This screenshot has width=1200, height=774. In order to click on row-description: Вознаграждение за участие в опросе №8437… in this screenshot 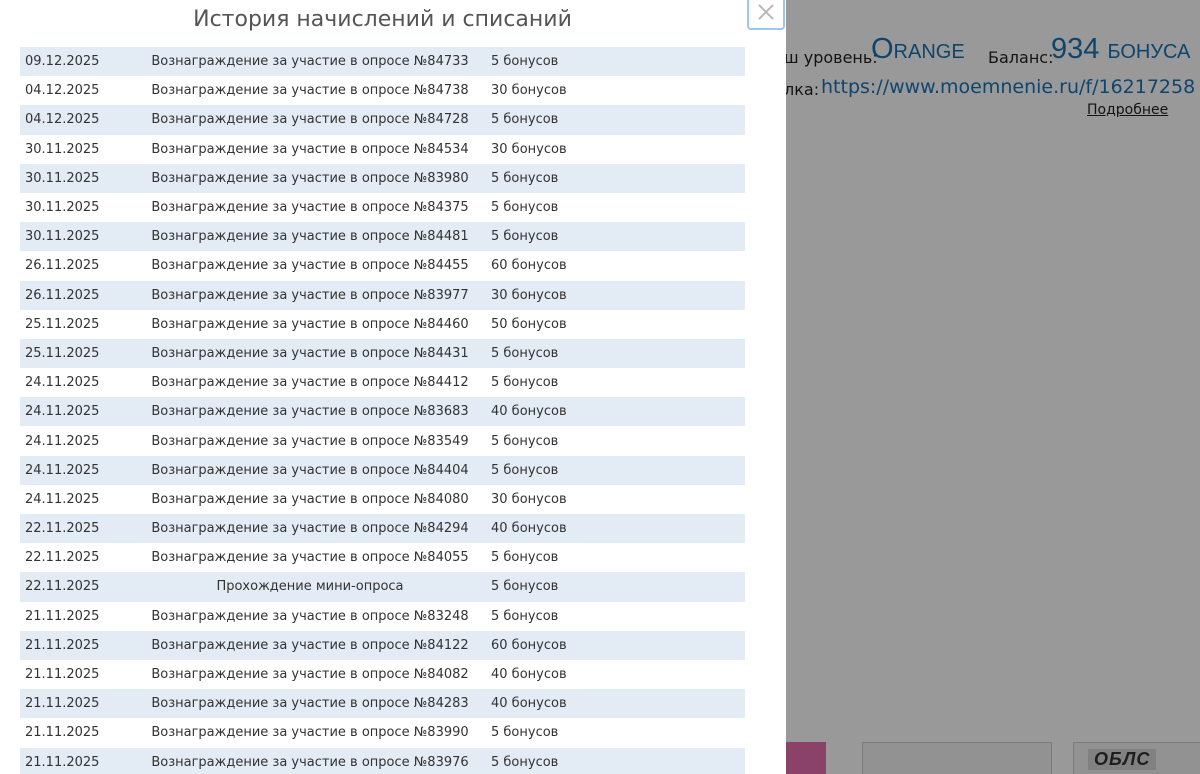, I will do `click(310, 208)`.